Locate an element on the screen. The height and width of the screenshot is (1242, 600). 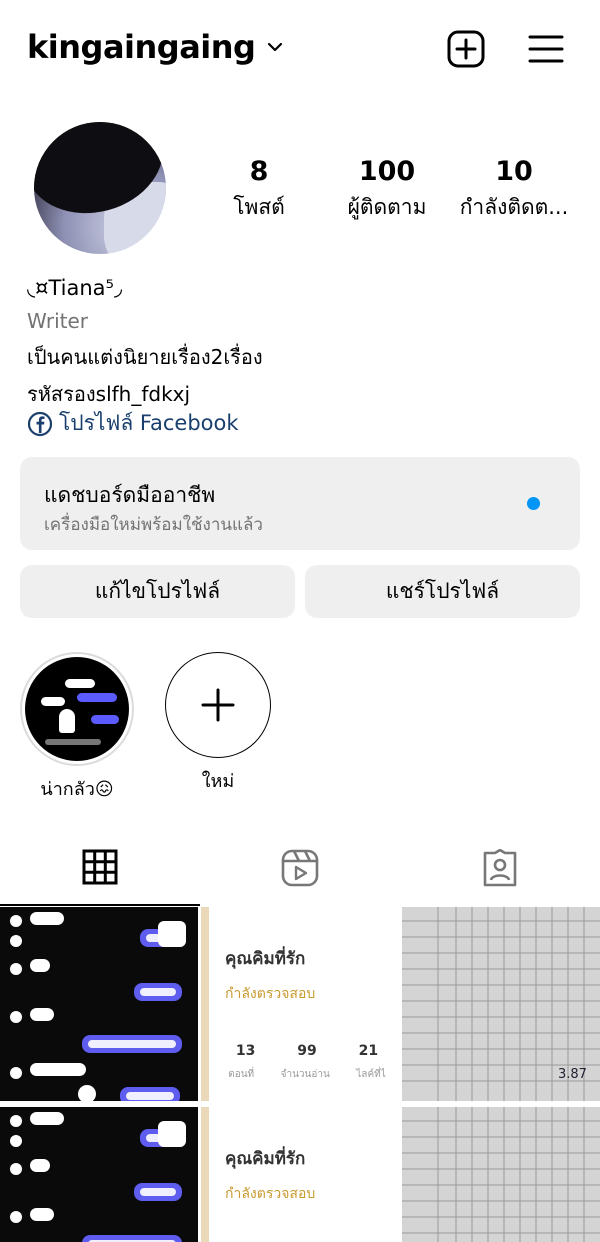
new-highlight-label: ใหม่ is located at coordinates (218, 781).